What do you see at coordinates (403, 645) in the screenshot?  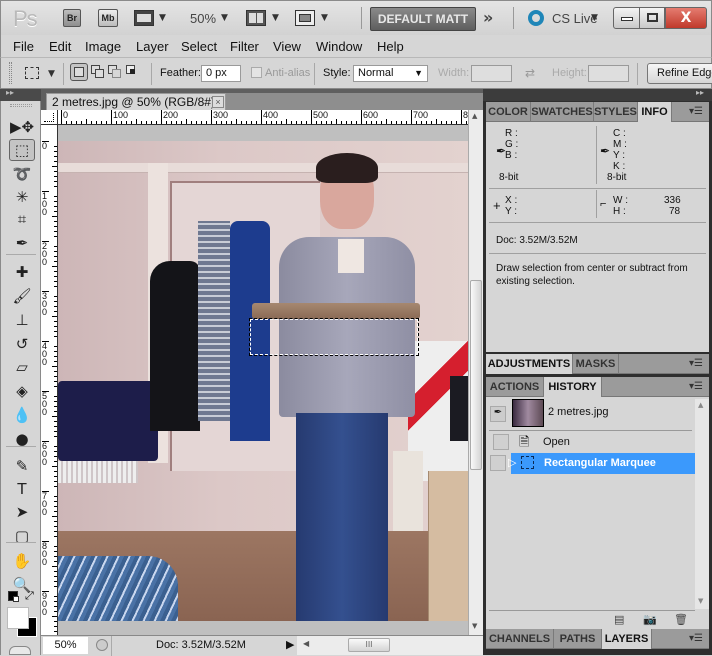 I see `horizontal-scrollbar: ◀ III ▶` at bounding box center [403, 645].